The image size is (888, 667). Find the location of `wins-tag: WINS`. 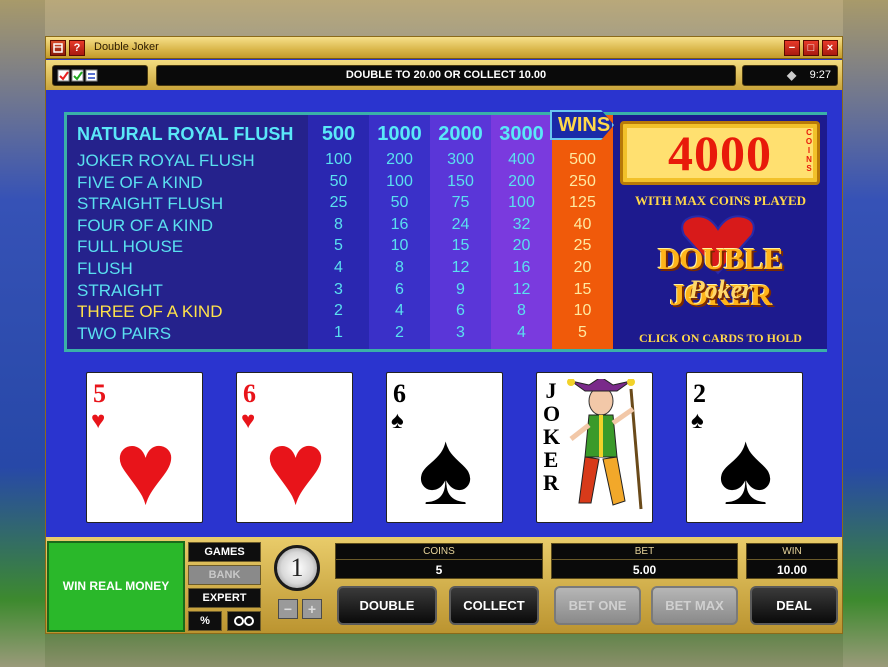

wins-tag: WINS is located at coordinates (582, 125).